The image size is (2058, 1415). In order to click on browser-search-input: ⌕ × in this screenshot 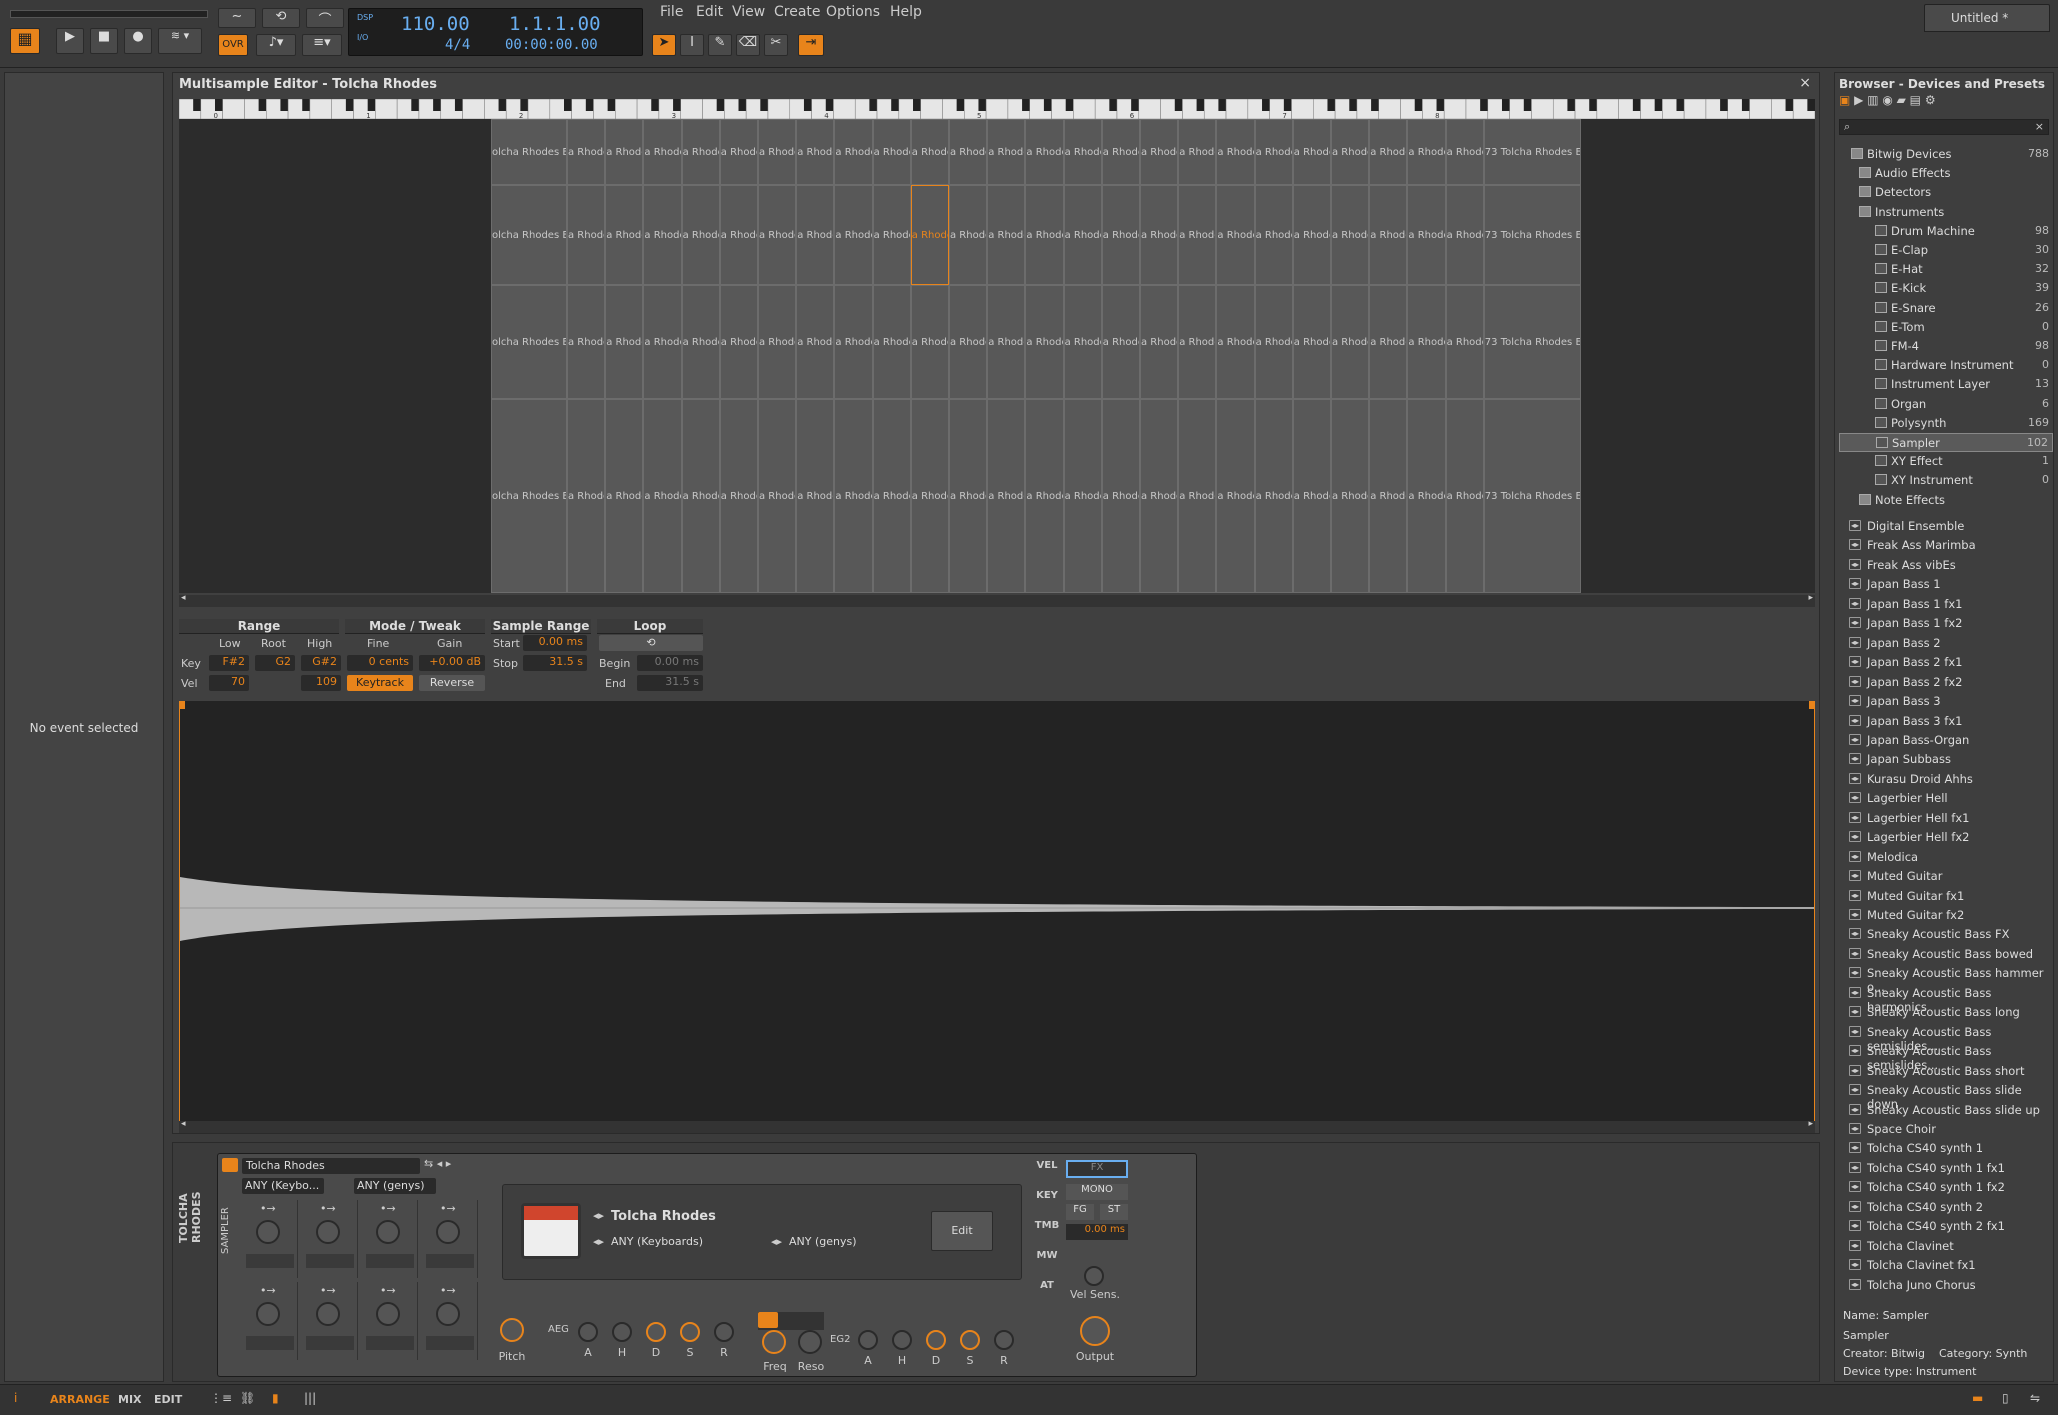, I will do `click(1944, 127)`.